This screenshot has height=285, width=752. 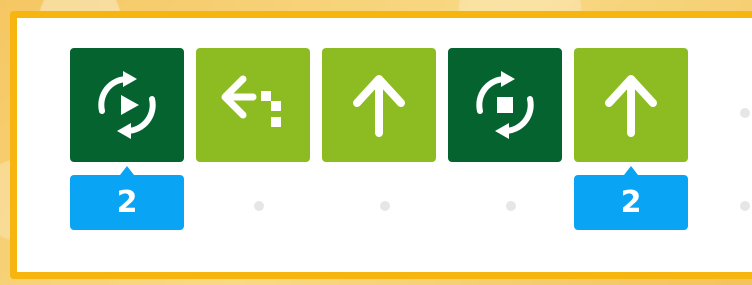 I want to click on repeat-count-value: 2, so click(x=127, y=202).